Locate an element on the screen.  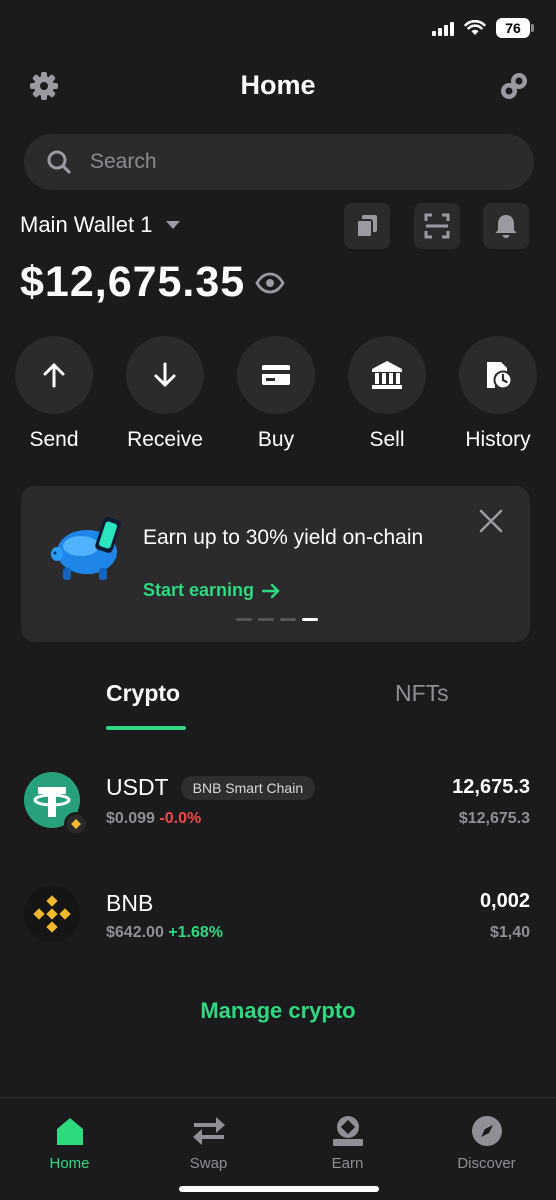
carousel-indicator is located at coordinates (277, 619).